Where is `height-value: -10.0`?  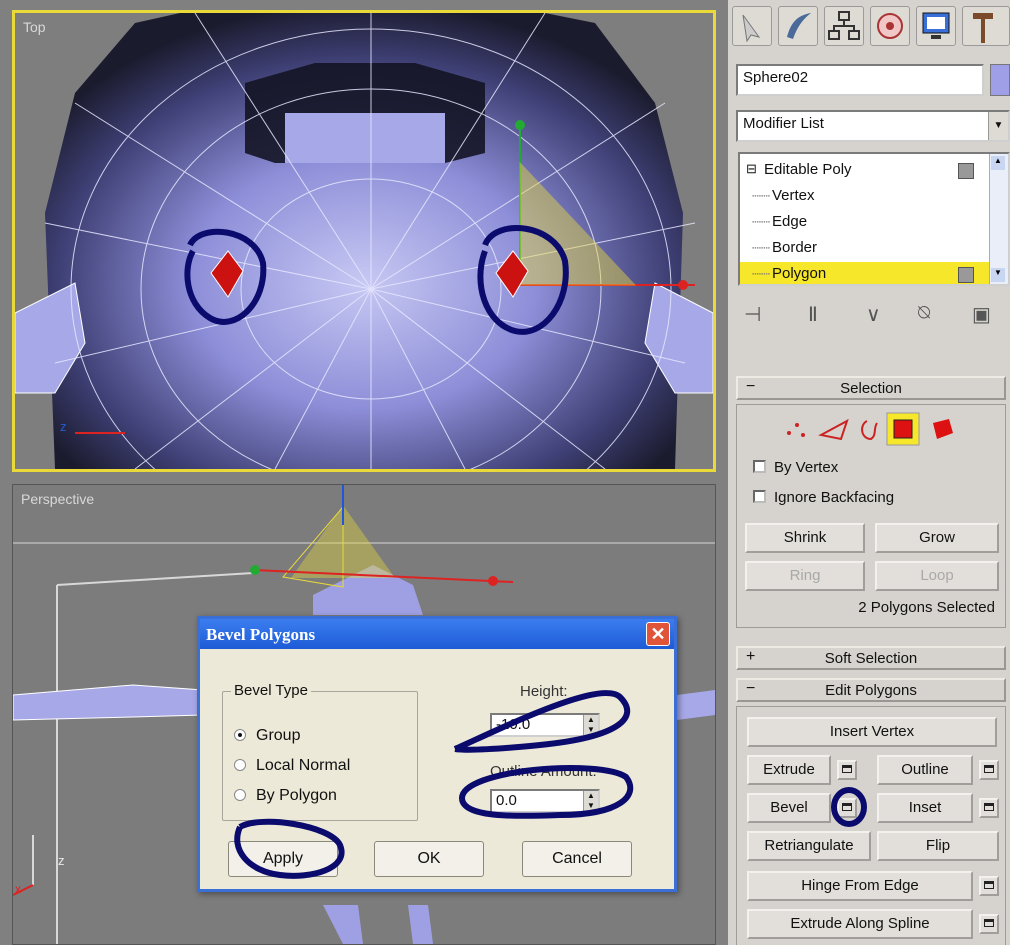 height-value: -10.0 is located at coordinates (513, 724).